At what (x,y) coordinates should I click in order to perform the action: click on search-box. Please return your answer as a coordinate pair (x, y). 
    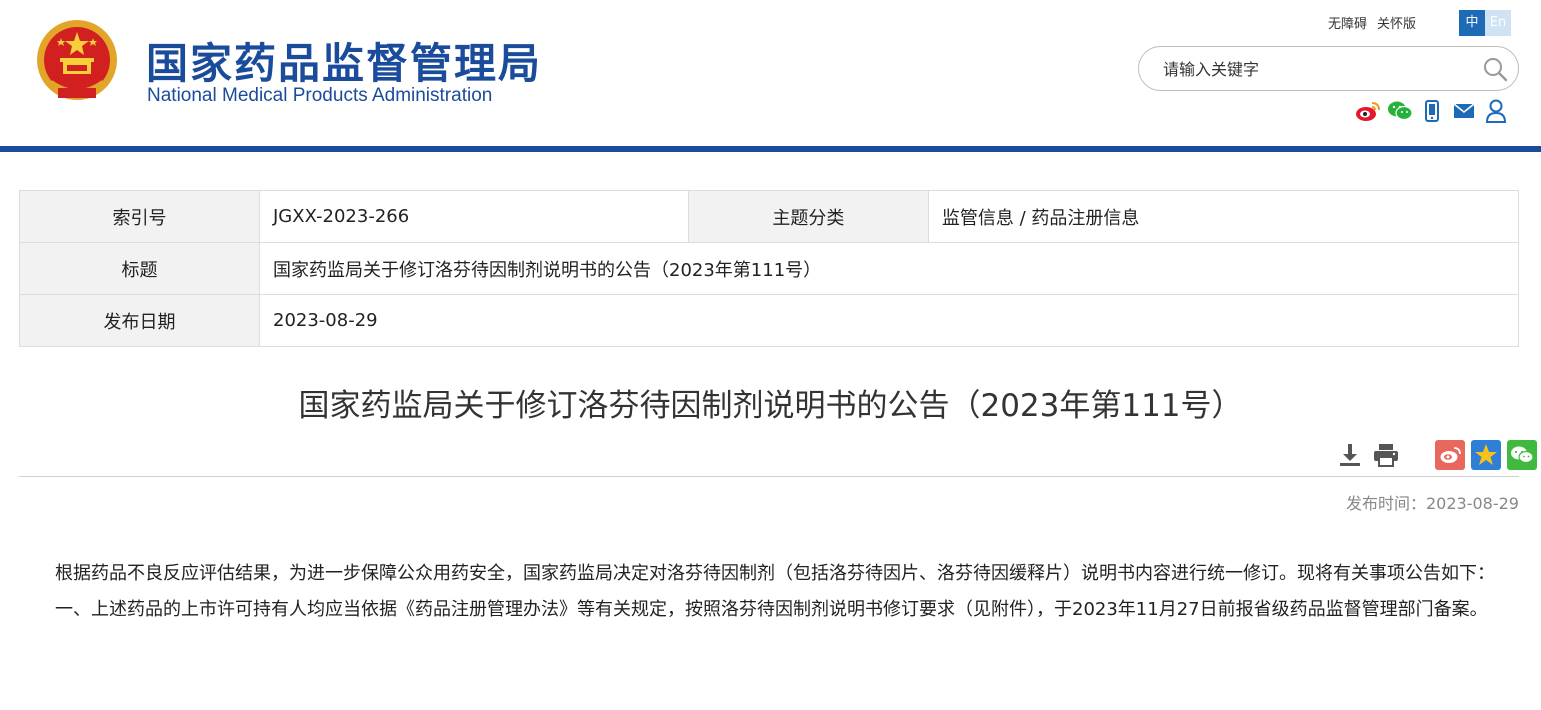
    Looking at the image, I should click on (1328, 68).